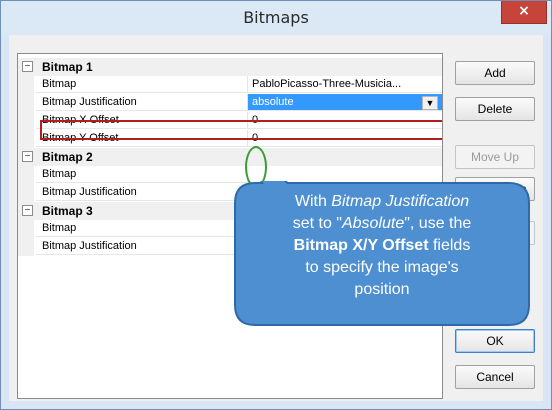 This screenshot has height=410, width=552. Describe the element at coordinates (495, 377) in the screenshot. I see `cancel-button: Cancel` at that location.